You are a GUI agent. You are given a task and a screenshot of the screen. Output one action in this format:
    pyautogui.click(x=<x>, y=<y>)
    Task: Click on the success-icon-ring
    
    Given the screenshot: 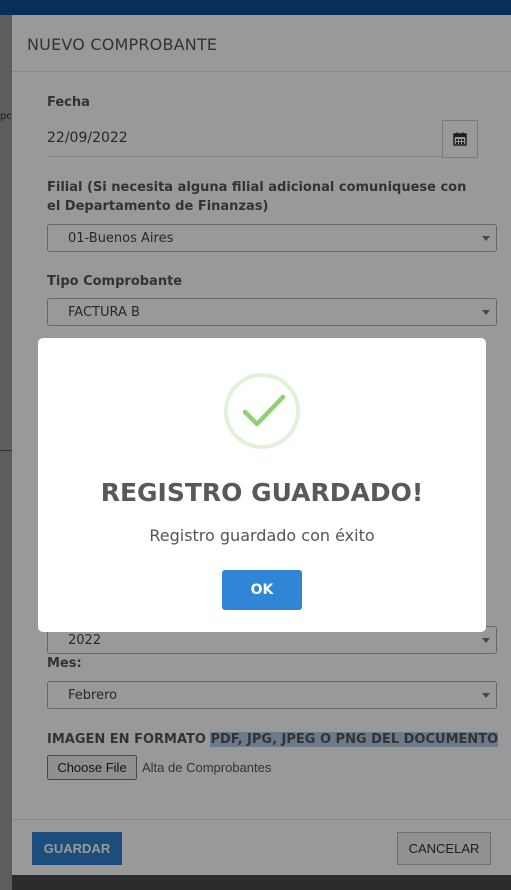 What is the action you would take?
    pyautogui.click(x=262, y=411)
    